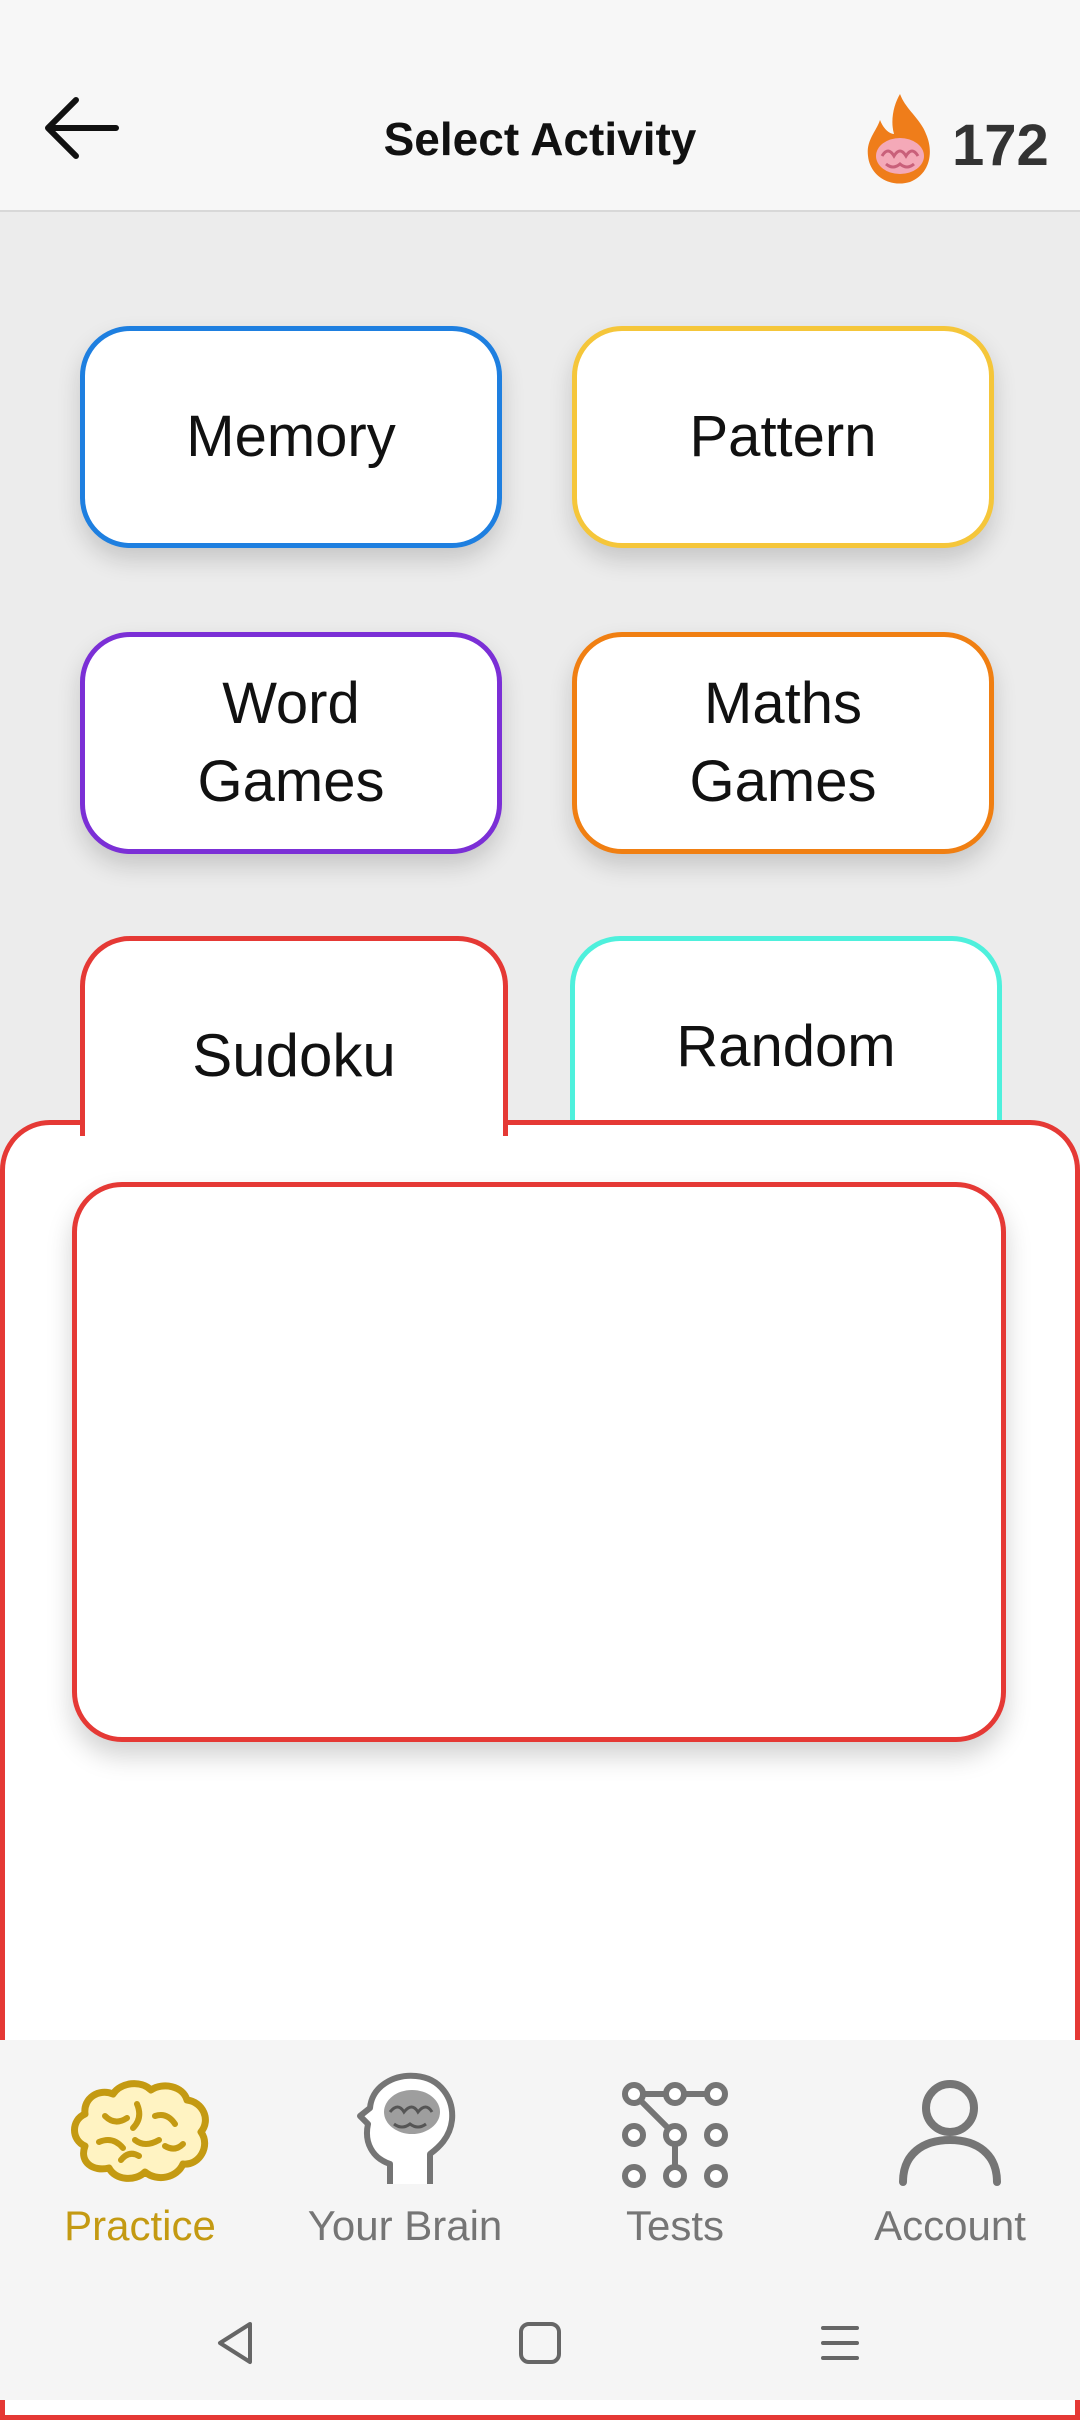 The height and width of the screenshot is (2420, 1080). I want to click on nav-tests: Tests, so click(675, 2165).